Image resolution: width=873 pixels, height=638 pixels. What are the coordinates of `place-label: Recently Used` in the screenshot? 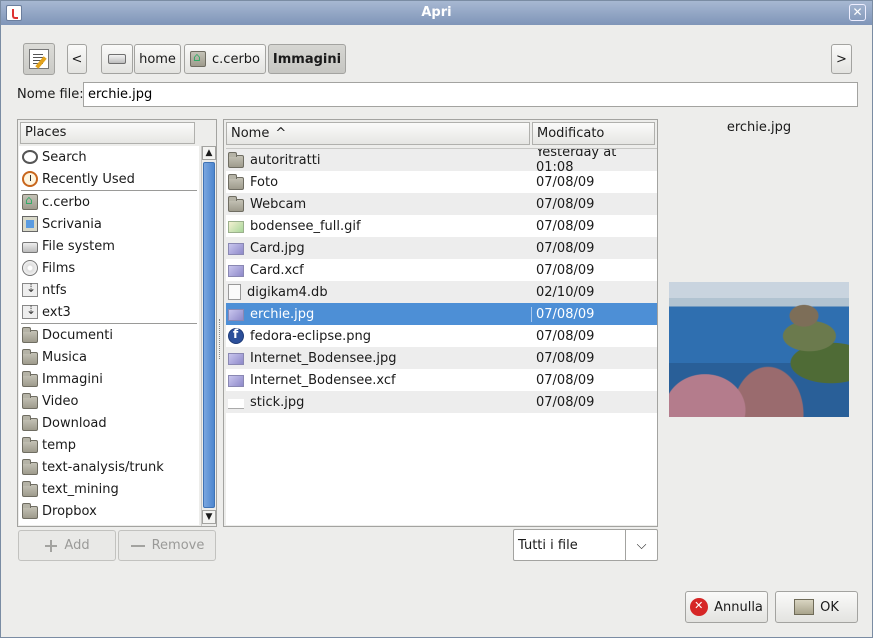 It's located at (88, 179).